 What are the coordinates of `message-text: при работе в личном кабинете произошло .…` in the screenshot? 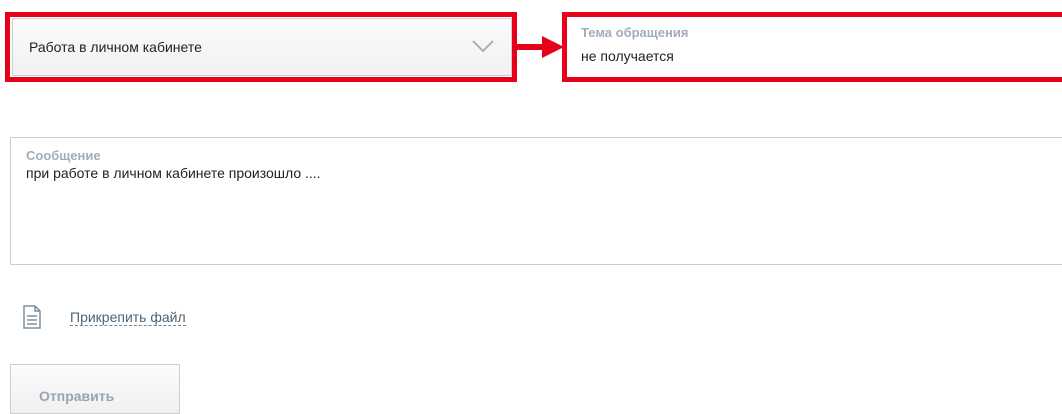 It's located at (173, 173).